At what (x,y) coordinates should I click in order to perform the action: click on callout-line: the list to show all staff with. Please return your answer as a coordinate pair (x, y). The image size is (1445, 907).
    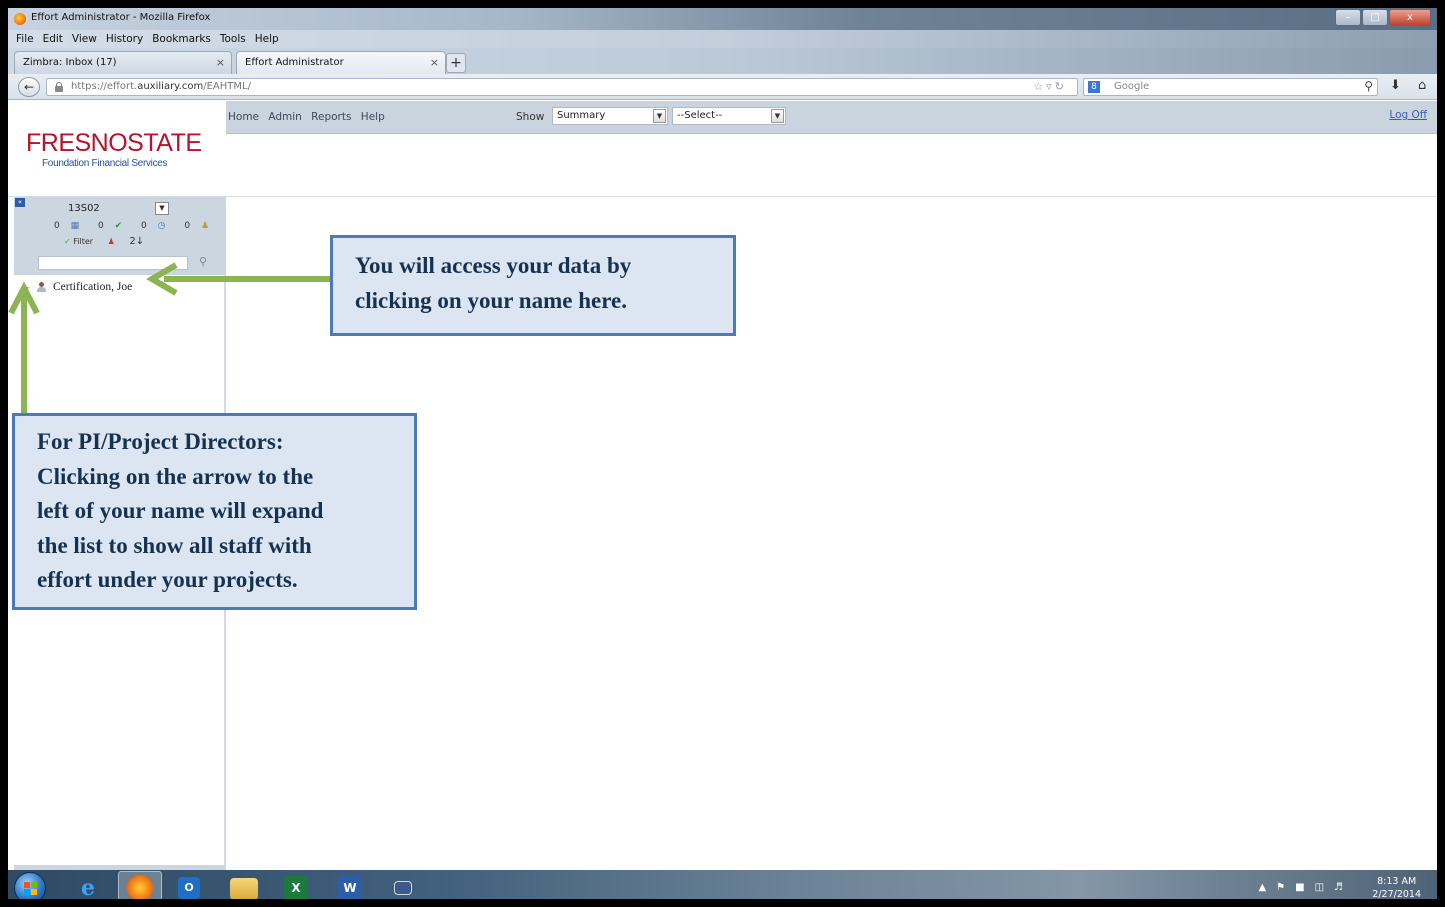
    Looking at the image, I should click on (174, 545).